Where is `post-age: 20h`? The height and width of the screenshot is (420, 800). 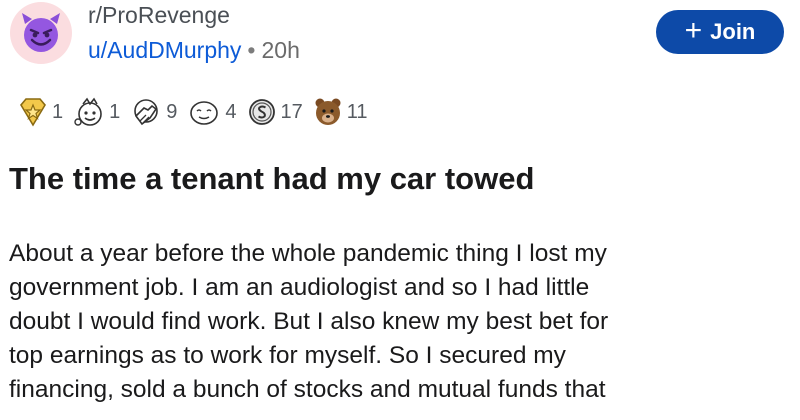 post-age: 20h is located at coordinates (280, 50).